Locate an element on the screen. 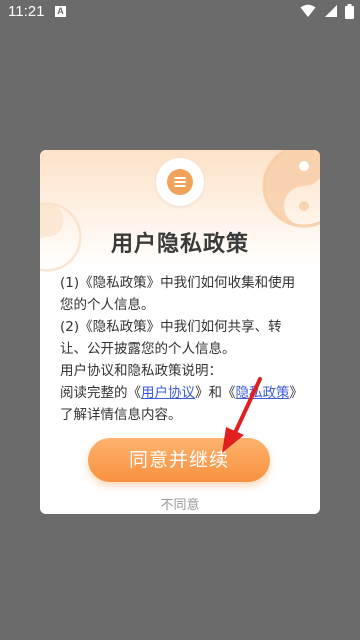  wifi-icon is located at coordinates (308, 10).